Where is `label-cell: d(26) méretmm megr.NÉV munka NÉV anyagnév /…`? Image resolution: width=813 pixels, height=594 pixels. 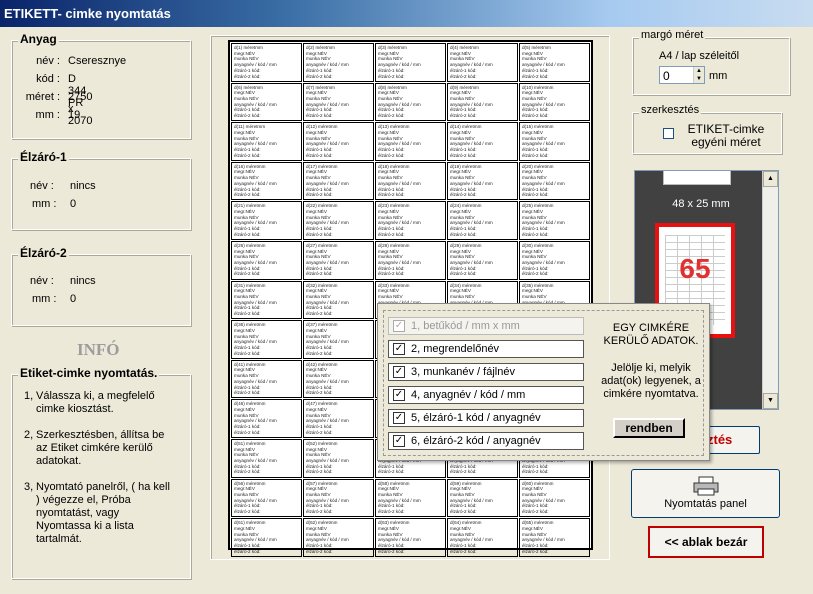 label-cell: d(26) méretmm megr.NÉV munka NÉV anyagnév /… is located at coordinates (266, 260).